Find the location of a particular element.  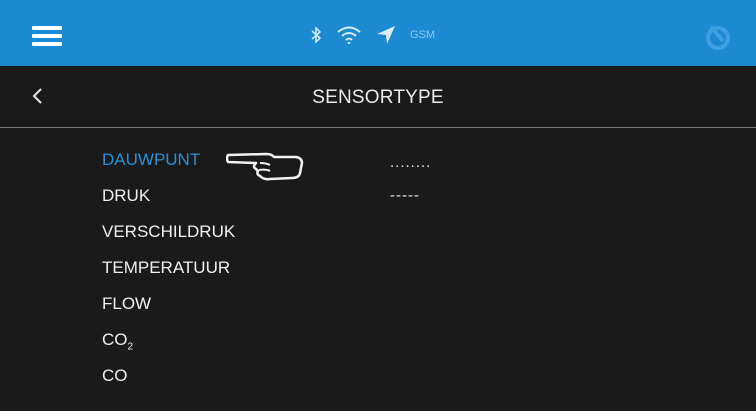

sensor-option-dauwpunt: DAUWPUNT is located at coordinates (168, 165).